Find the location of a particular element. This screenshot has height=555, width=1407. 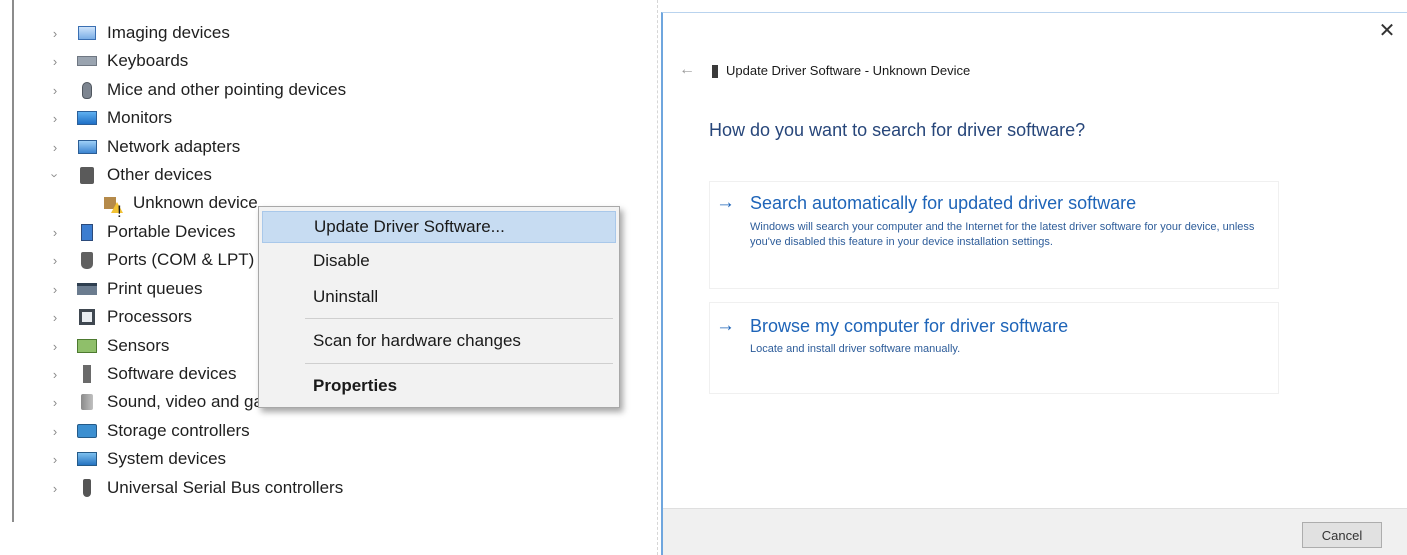

monitor-icon is located at coordinates (87, 118).